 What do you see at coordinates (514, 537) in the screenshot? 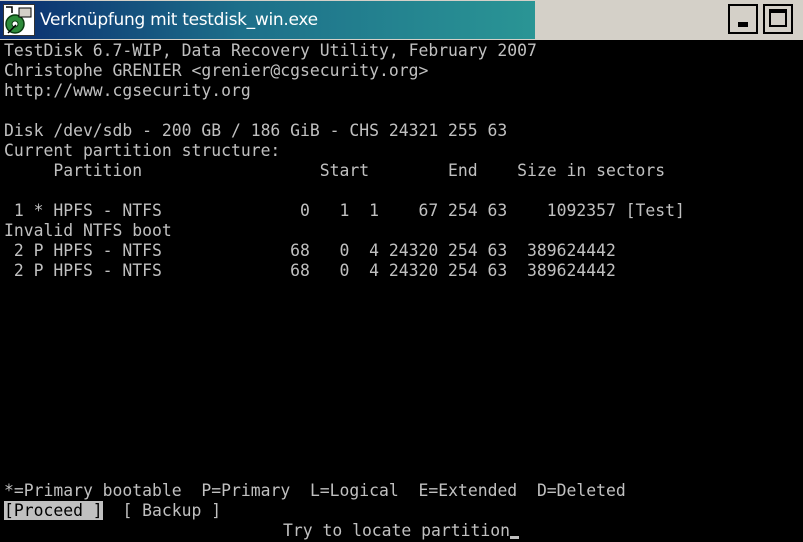
I see `text-cursor` at bounding box center [514, 537].